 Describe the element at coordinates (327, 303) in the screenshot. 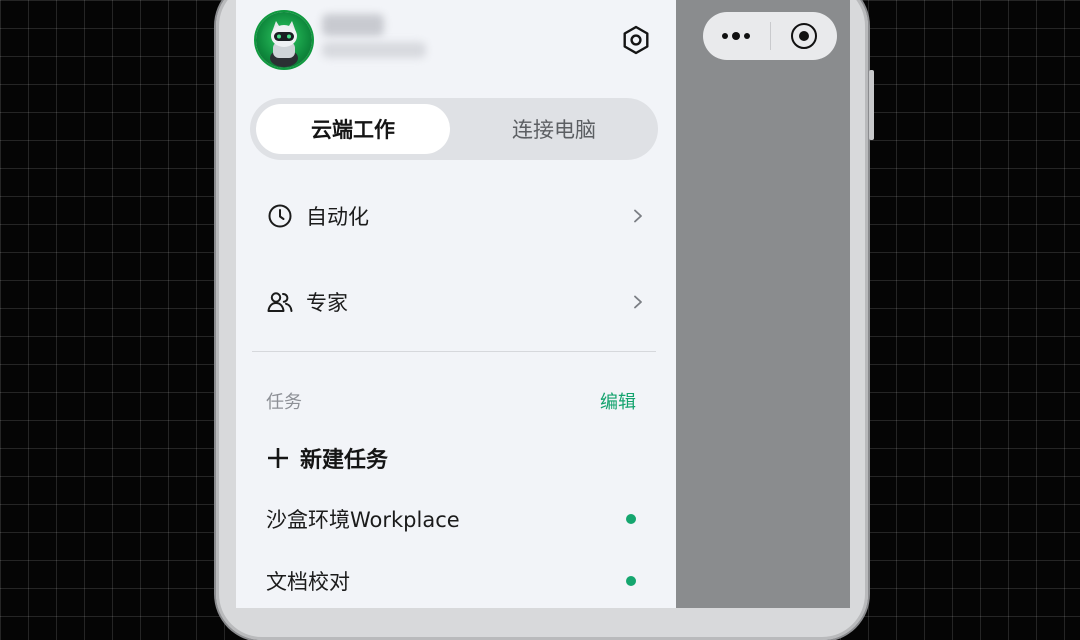

I see `menu-item-label: 专家` at that location.